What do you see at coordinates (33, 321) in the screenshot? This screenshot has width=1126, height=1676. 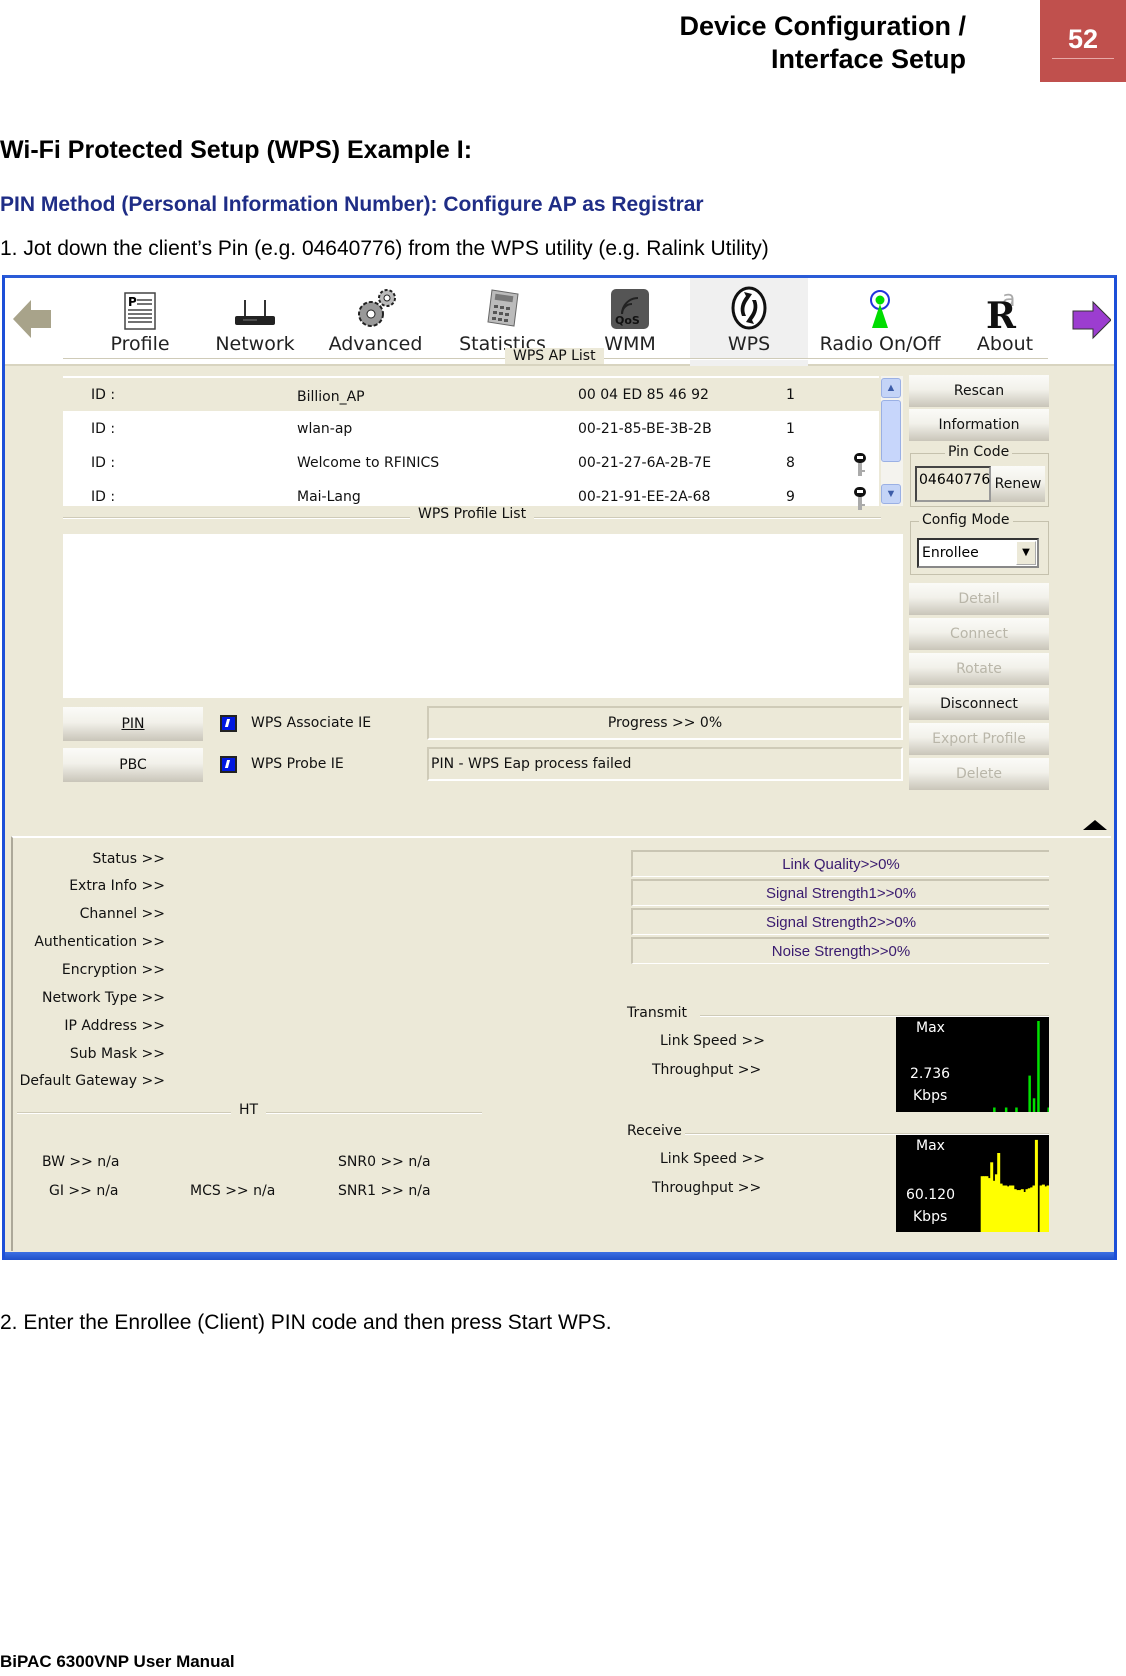 I see `back-arrow-icon` at bounding box center [33, 321].